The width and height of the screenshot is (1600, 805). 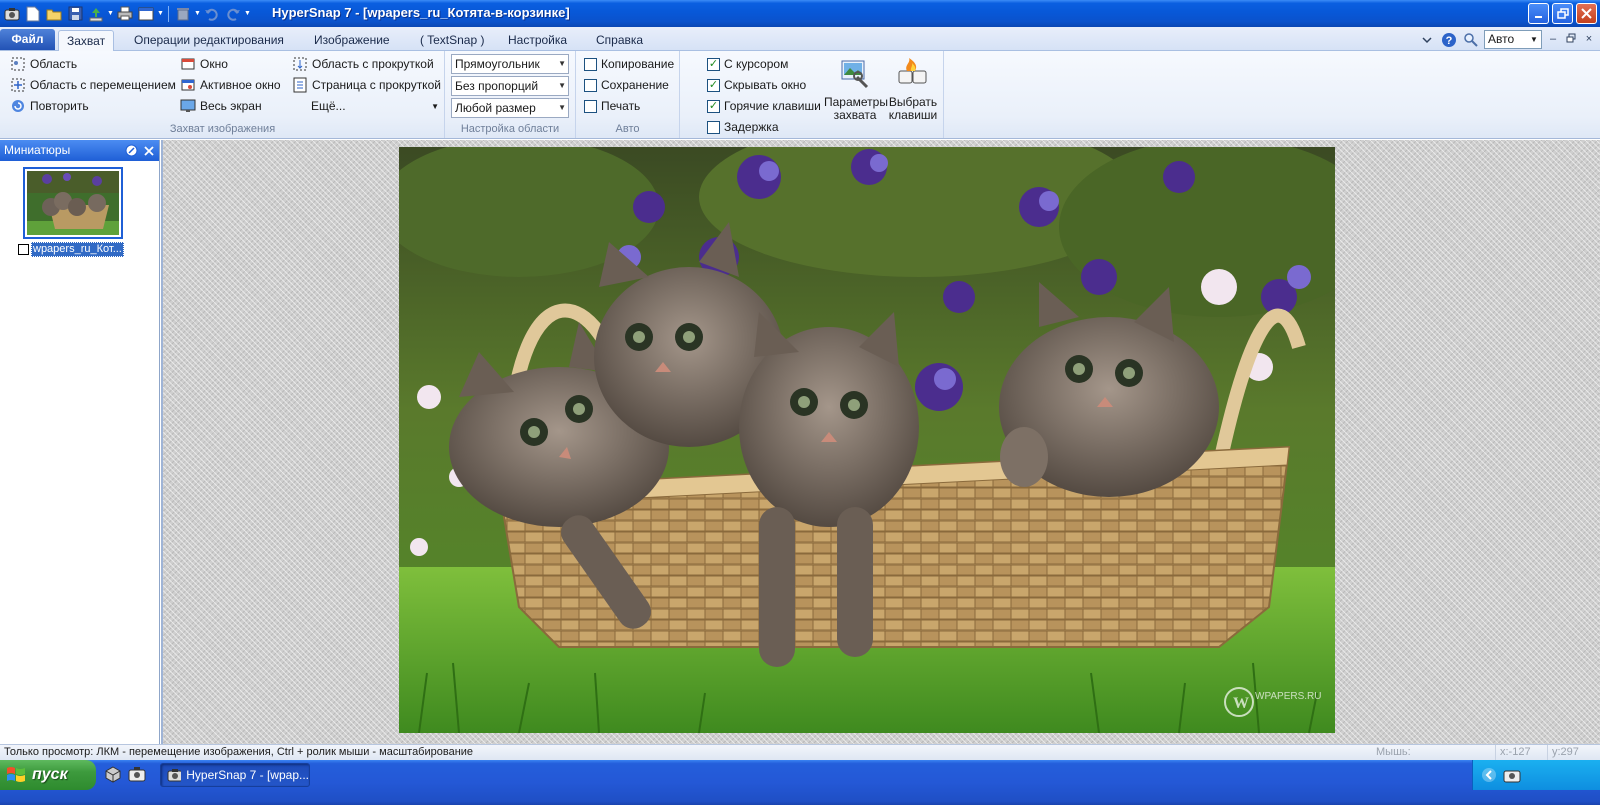 I want to click on camera-icon, so click(x=137, y=774).